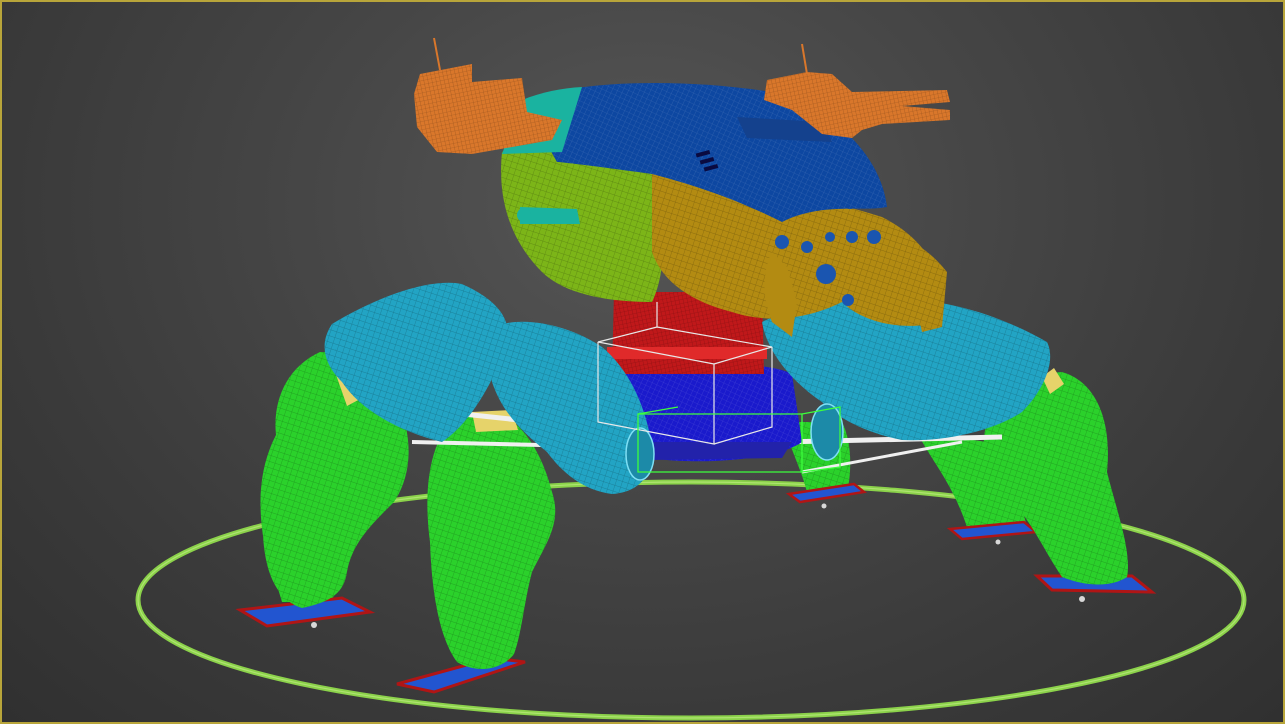 The width and height of the screenshot is (1285, 724). Describe the element at coordinates (993, 532) in the screenshot. I see `foot-back-right` at that location.